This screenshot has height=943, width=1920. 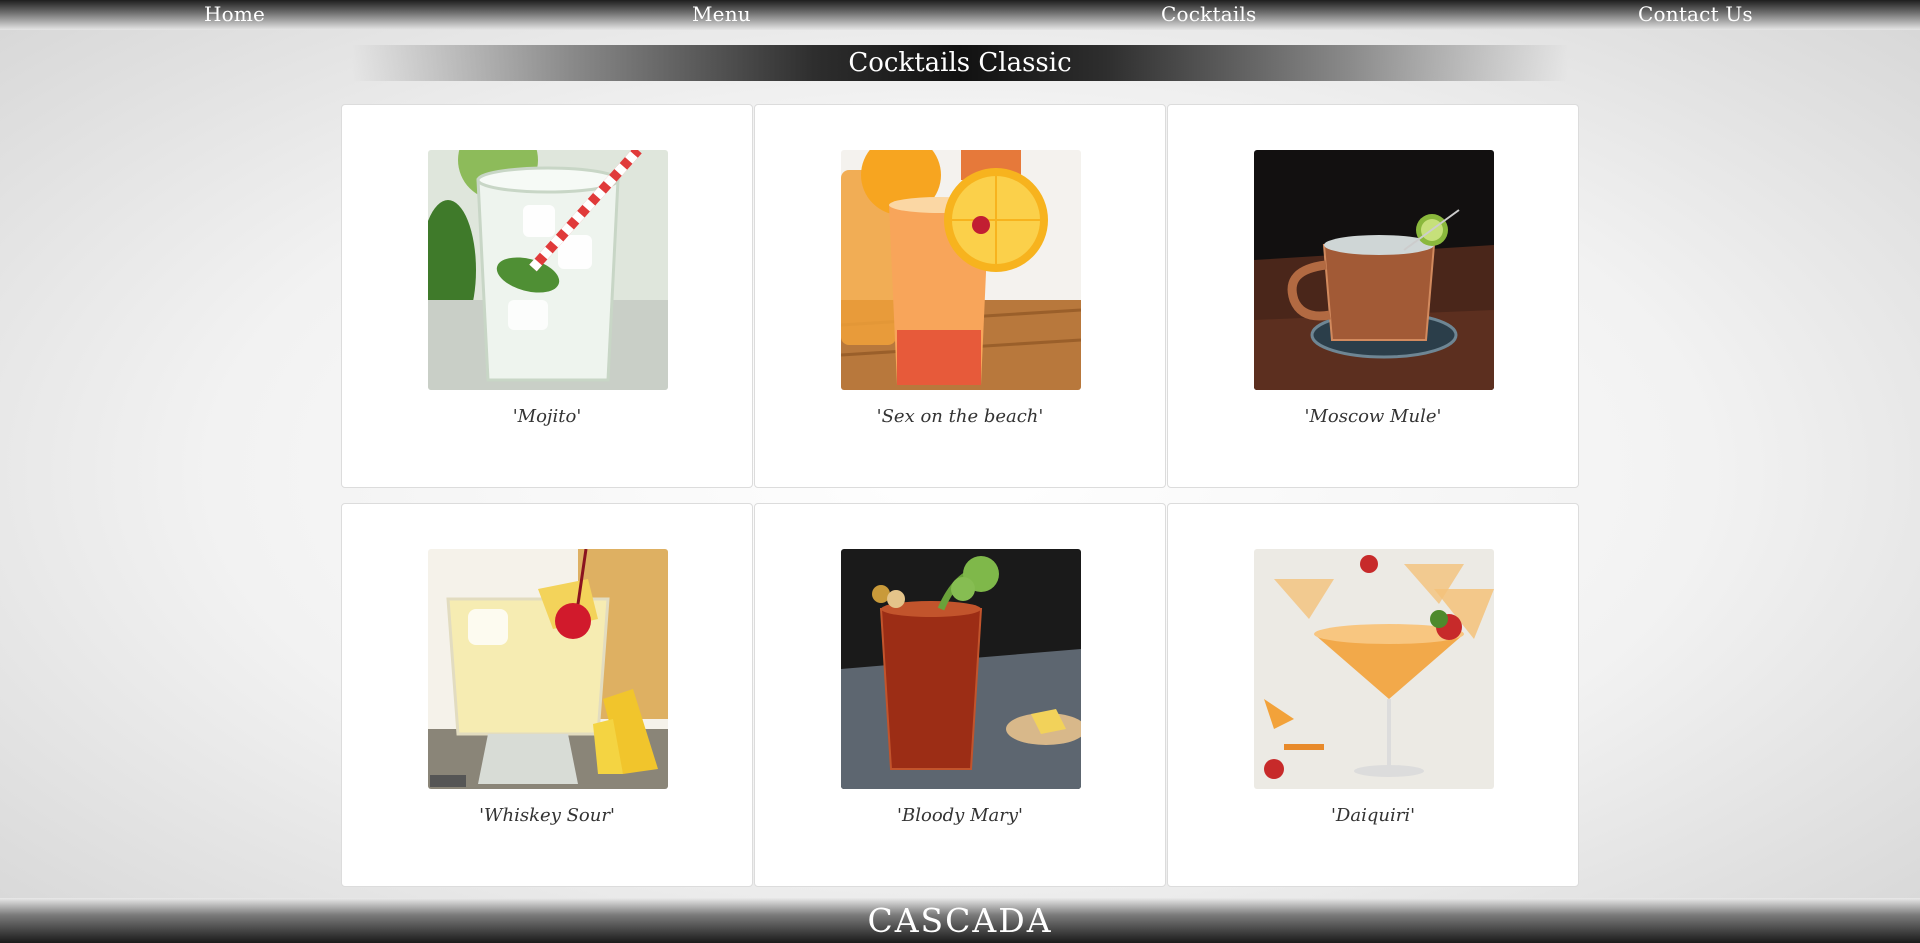 I want to click on cocktail-name: 'Sex on the beach', so click(x=960, y=416).